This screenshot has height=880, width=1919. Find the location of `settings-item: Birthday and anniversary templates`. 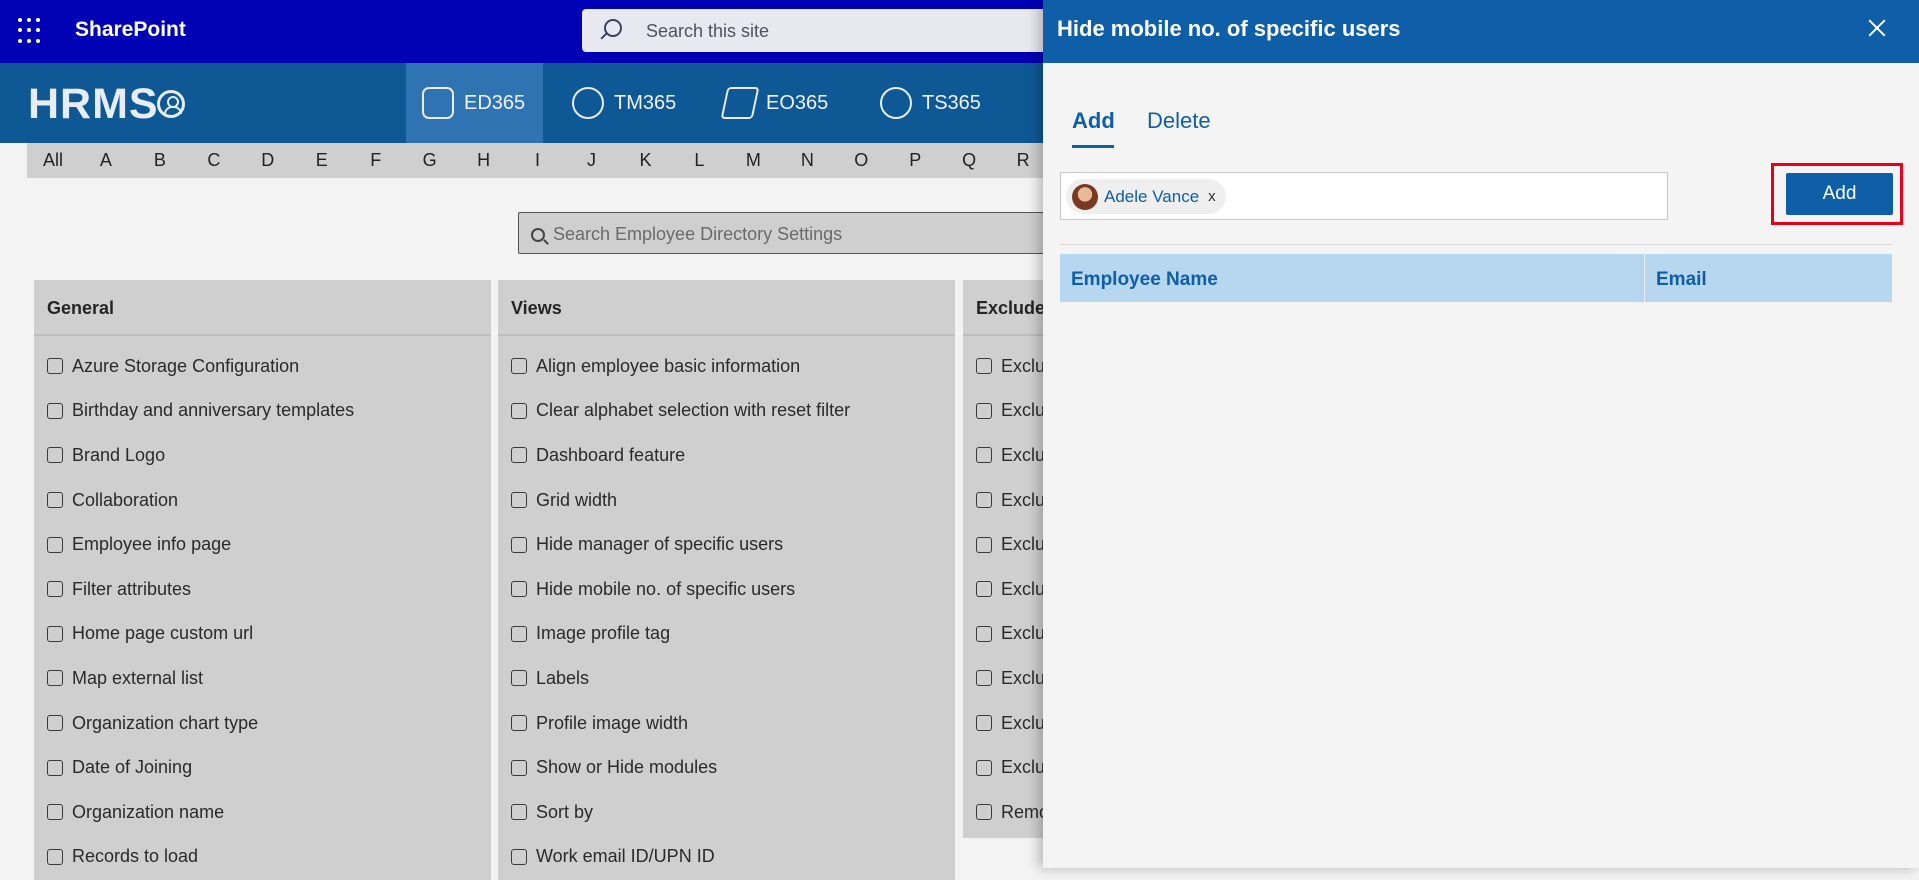

settings-item: Birthday and anniversary templates is located at coordinates (262, 411).